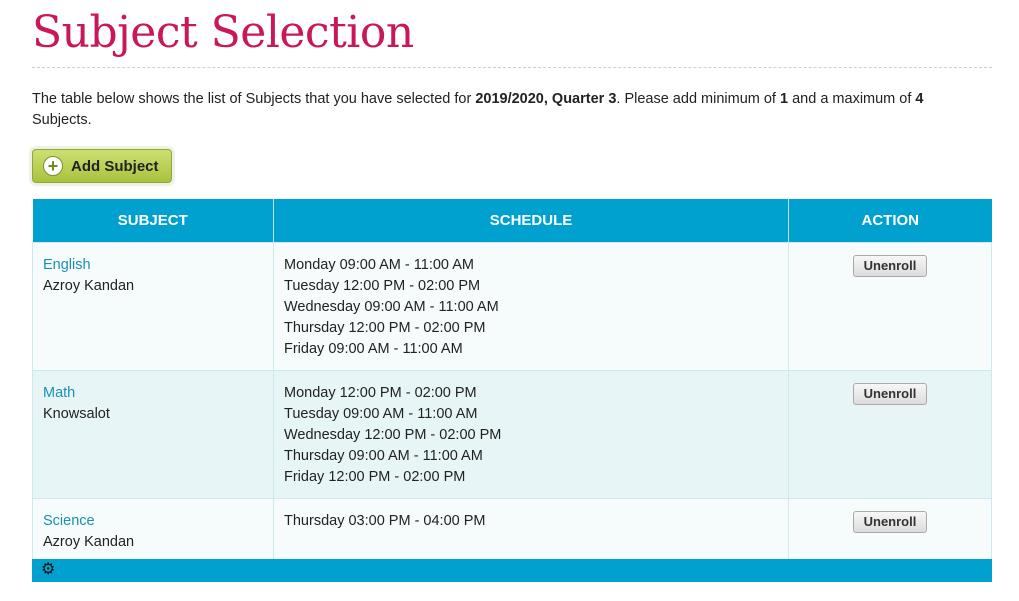 The image size is (1019, 601). I want to click on table-header-row: SUBJECT SCHEDULE ACTION, so click(512, 221).